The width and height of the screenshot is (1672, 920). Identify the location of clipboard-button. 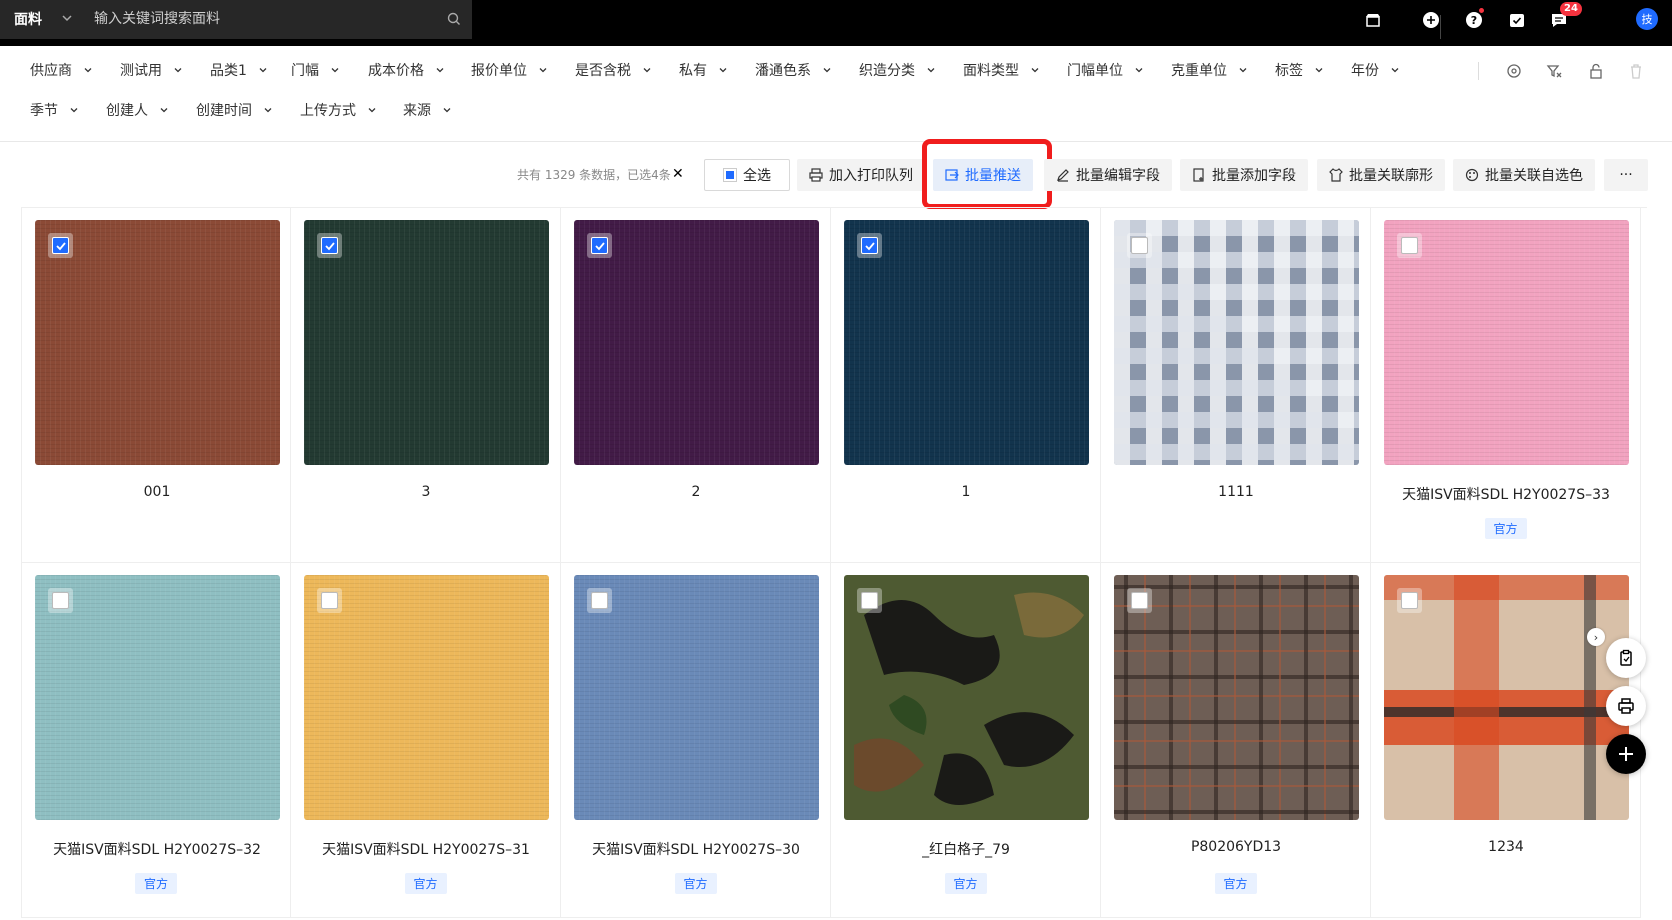
(1626, 658).